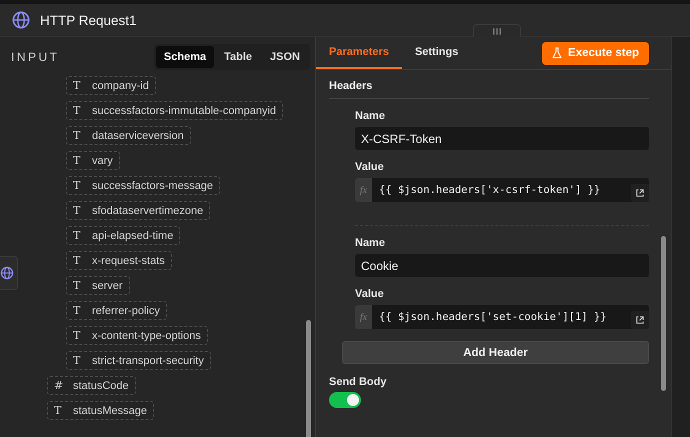 This screenshot has width=690, height=437. Describe the element at coordinates (185, 57) in the screenshot. I see `view-tab: Schema` at that location.